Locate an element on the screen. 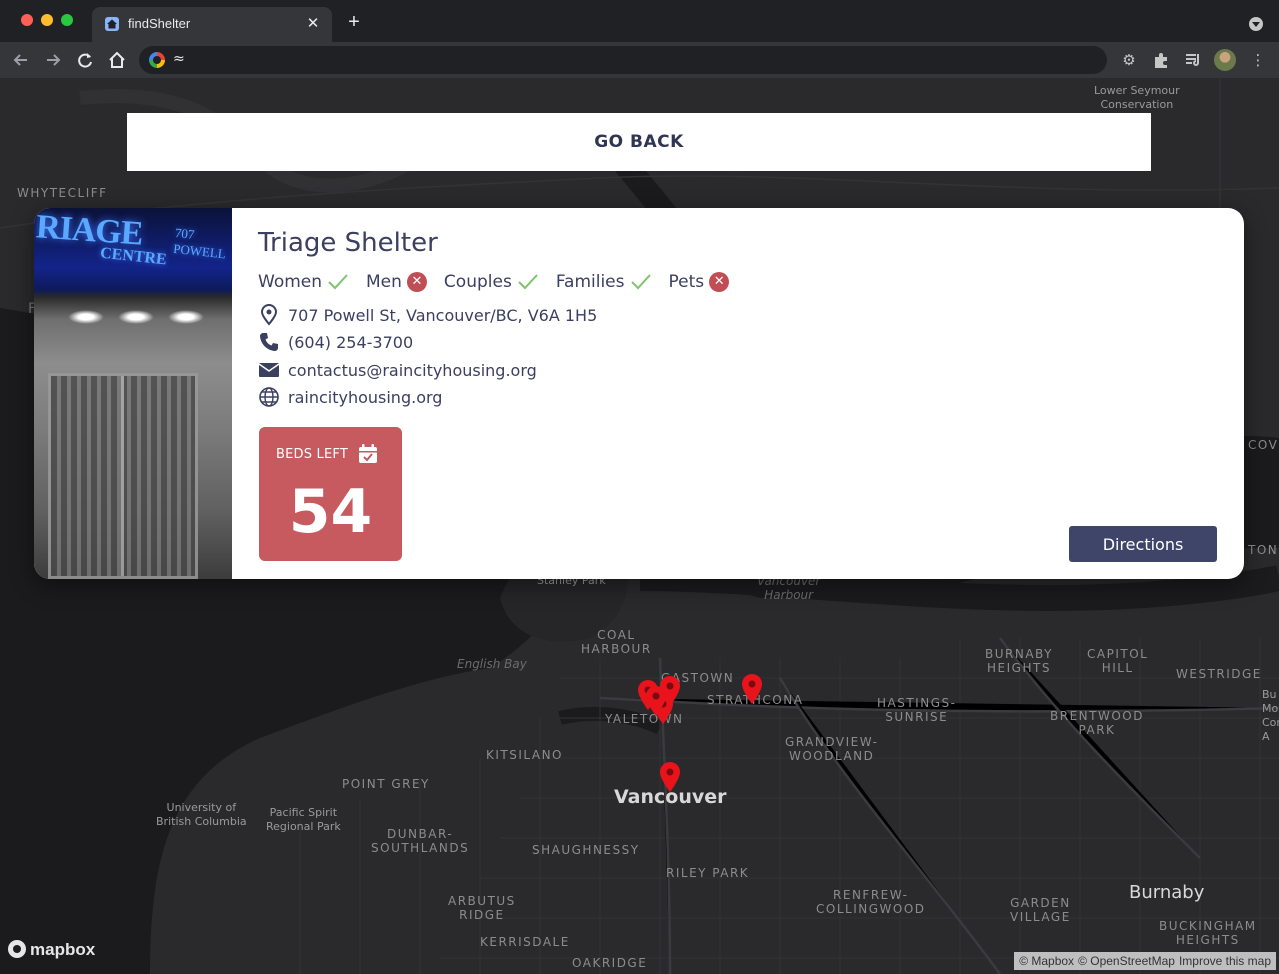 The image size is (1279, 974). tag-pets: Pets ✕ is located at coordinates (699, 282).